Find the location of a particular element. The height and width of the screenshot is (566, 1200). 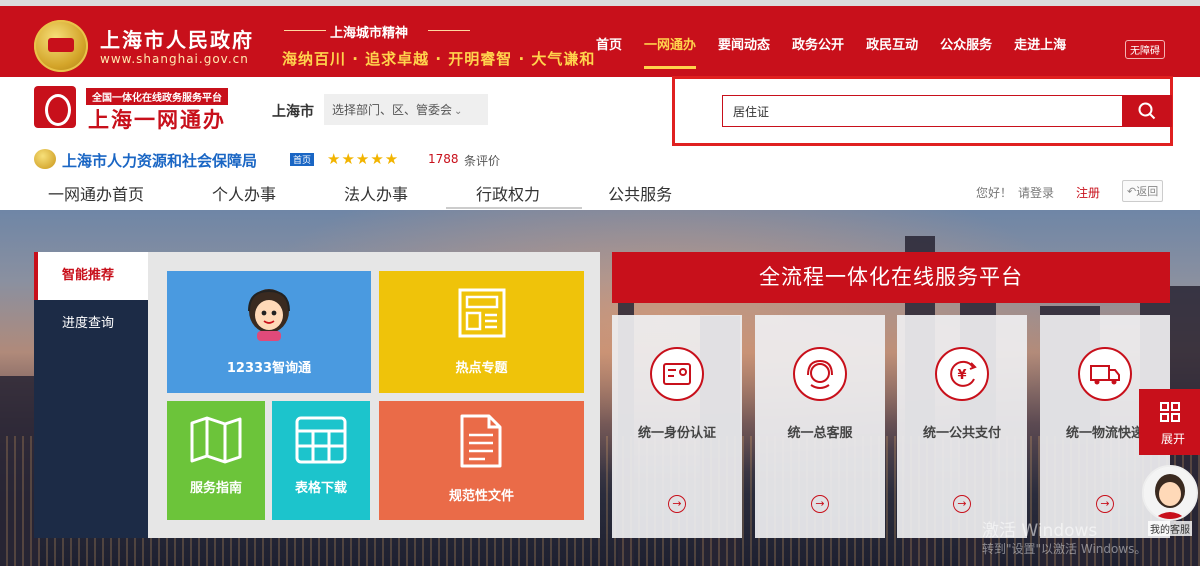

grid-icon is located at coordinates (1170, 412).